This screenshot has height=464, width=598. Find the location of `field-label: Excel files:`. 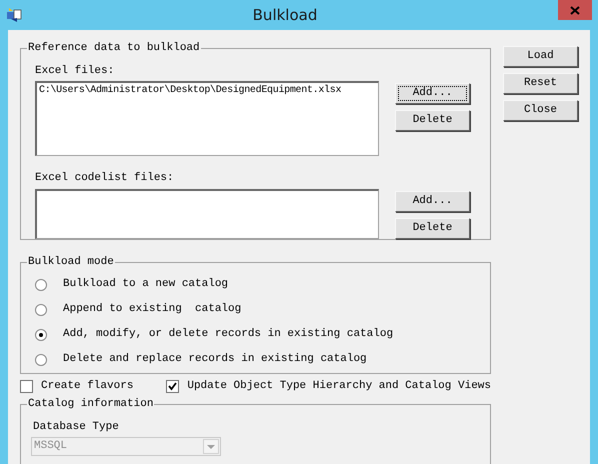

field-label: Excel files: is located at coordinates (75, 71).